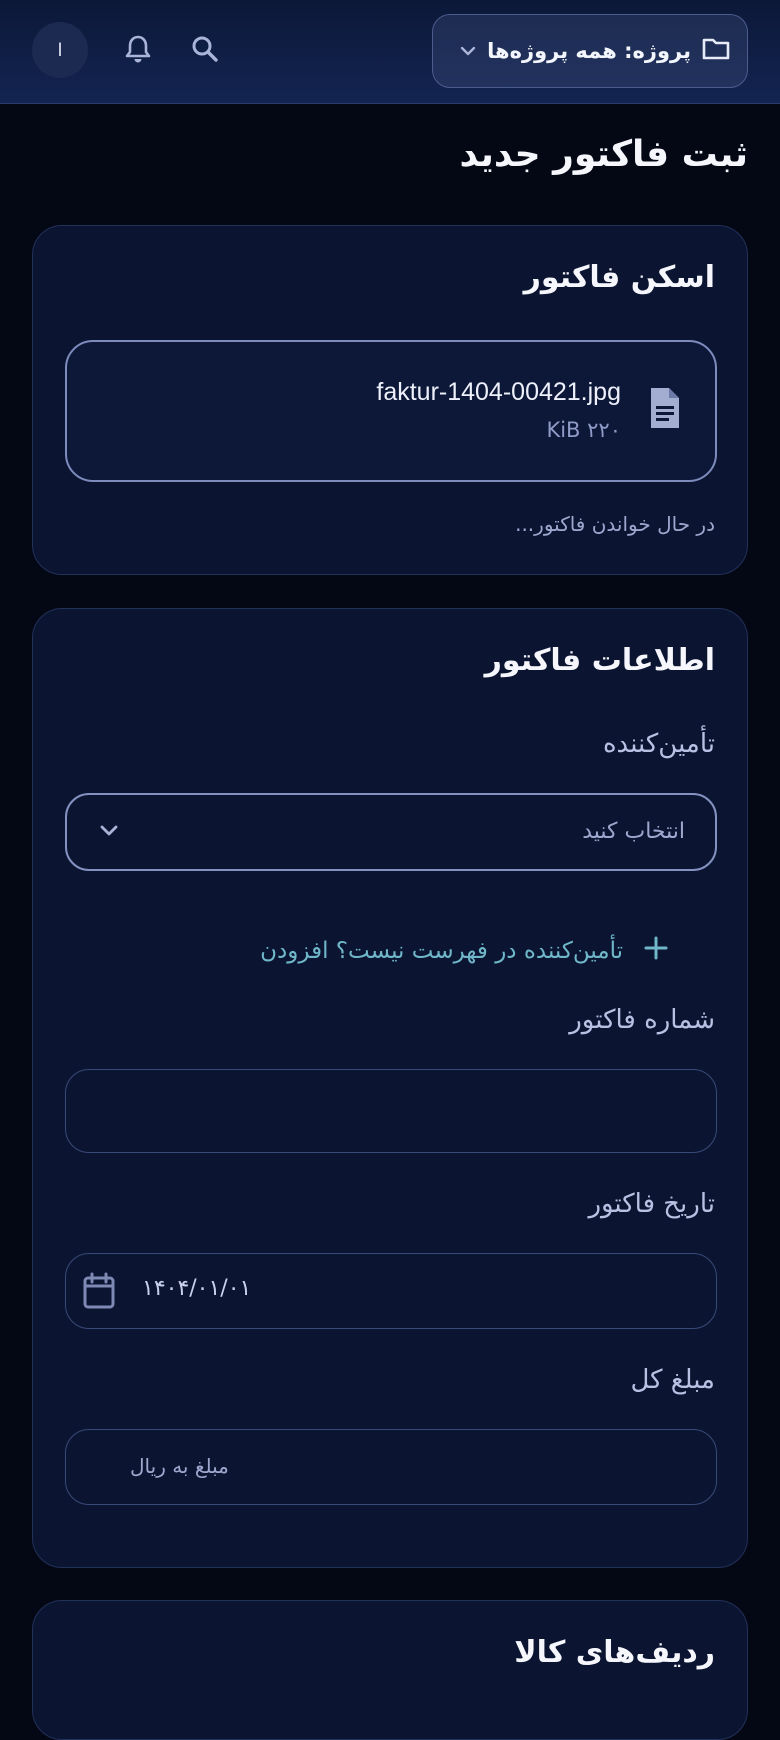 This screenshot has height=1740, width=780. What do you see at coordinates (390, 1670) in the screenshot?
I see `line-items-card: ردیف‌های کالا` at bounding box center [390, 1670].